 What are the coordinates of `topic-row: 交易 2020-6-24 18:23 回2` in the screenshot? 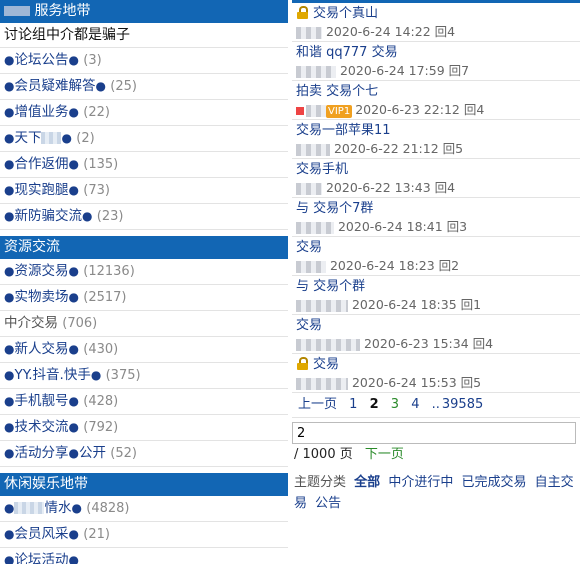 It's located at (436, 256).